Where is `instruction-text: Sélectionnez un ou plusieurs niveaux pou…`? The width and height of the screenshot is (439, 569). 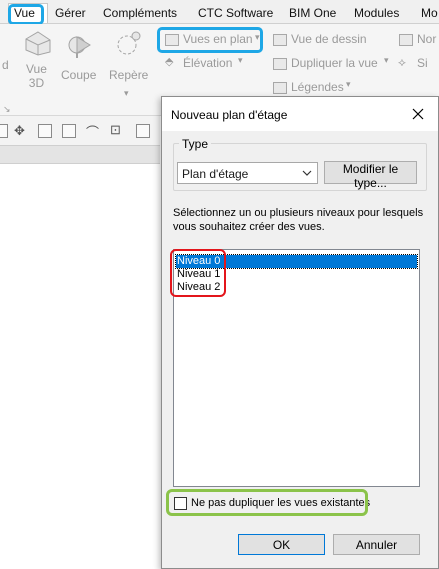
instruction-text: Sélectionnez un ou plusieurs niveaux pou… is located at coordinates (298, 220).